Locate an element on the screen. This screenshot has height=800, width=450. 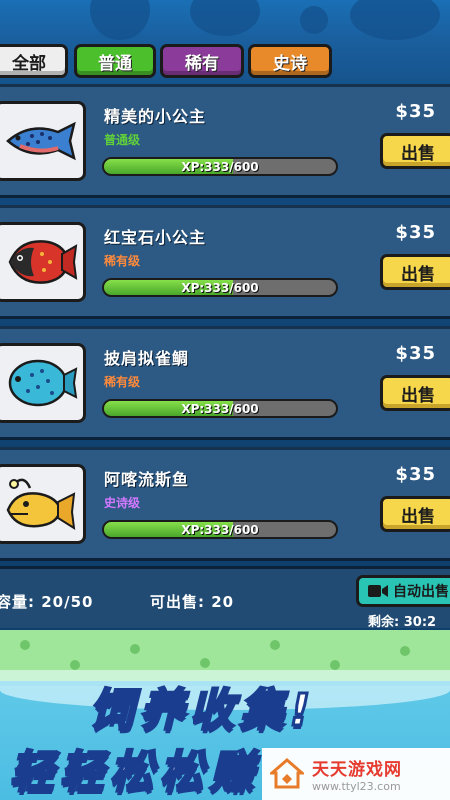
auto-sell-label: 自动出售 is located at coordinates (421, 592).